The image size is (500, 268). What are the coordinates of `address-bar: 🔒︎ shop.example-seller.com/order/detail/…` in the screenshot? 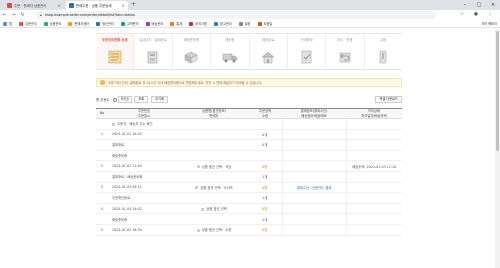 It's located at (236, 15).